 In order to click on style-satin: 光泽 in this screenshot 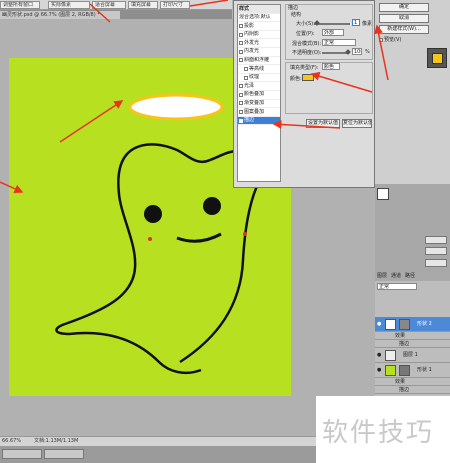, I will do `click(259, 86)`.